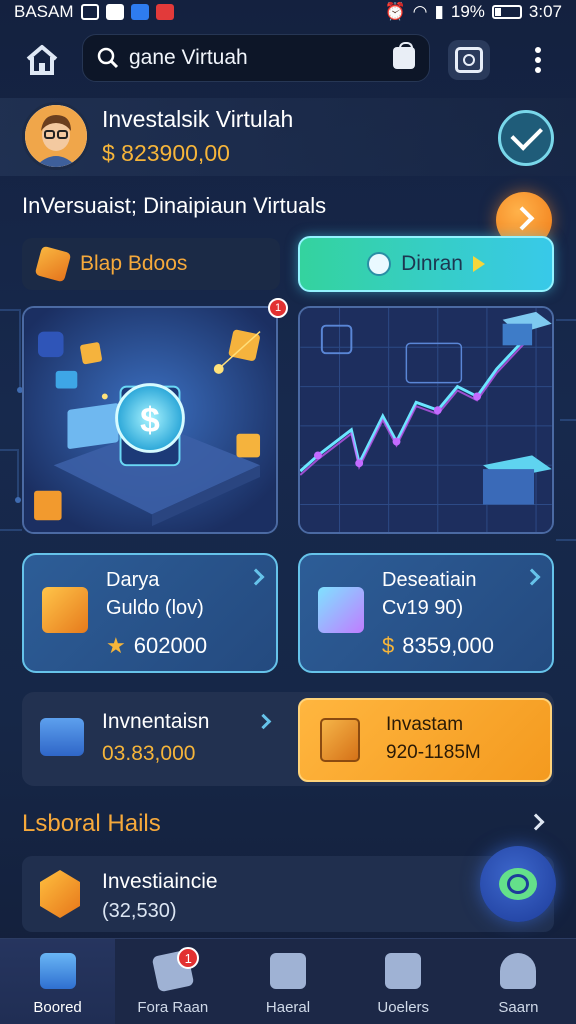 This screenshot has width=576, height=1024. What do you see at coordinates (89, 12) in the screenshot?
I see `notification-icon` at bounding box center [89, 12].